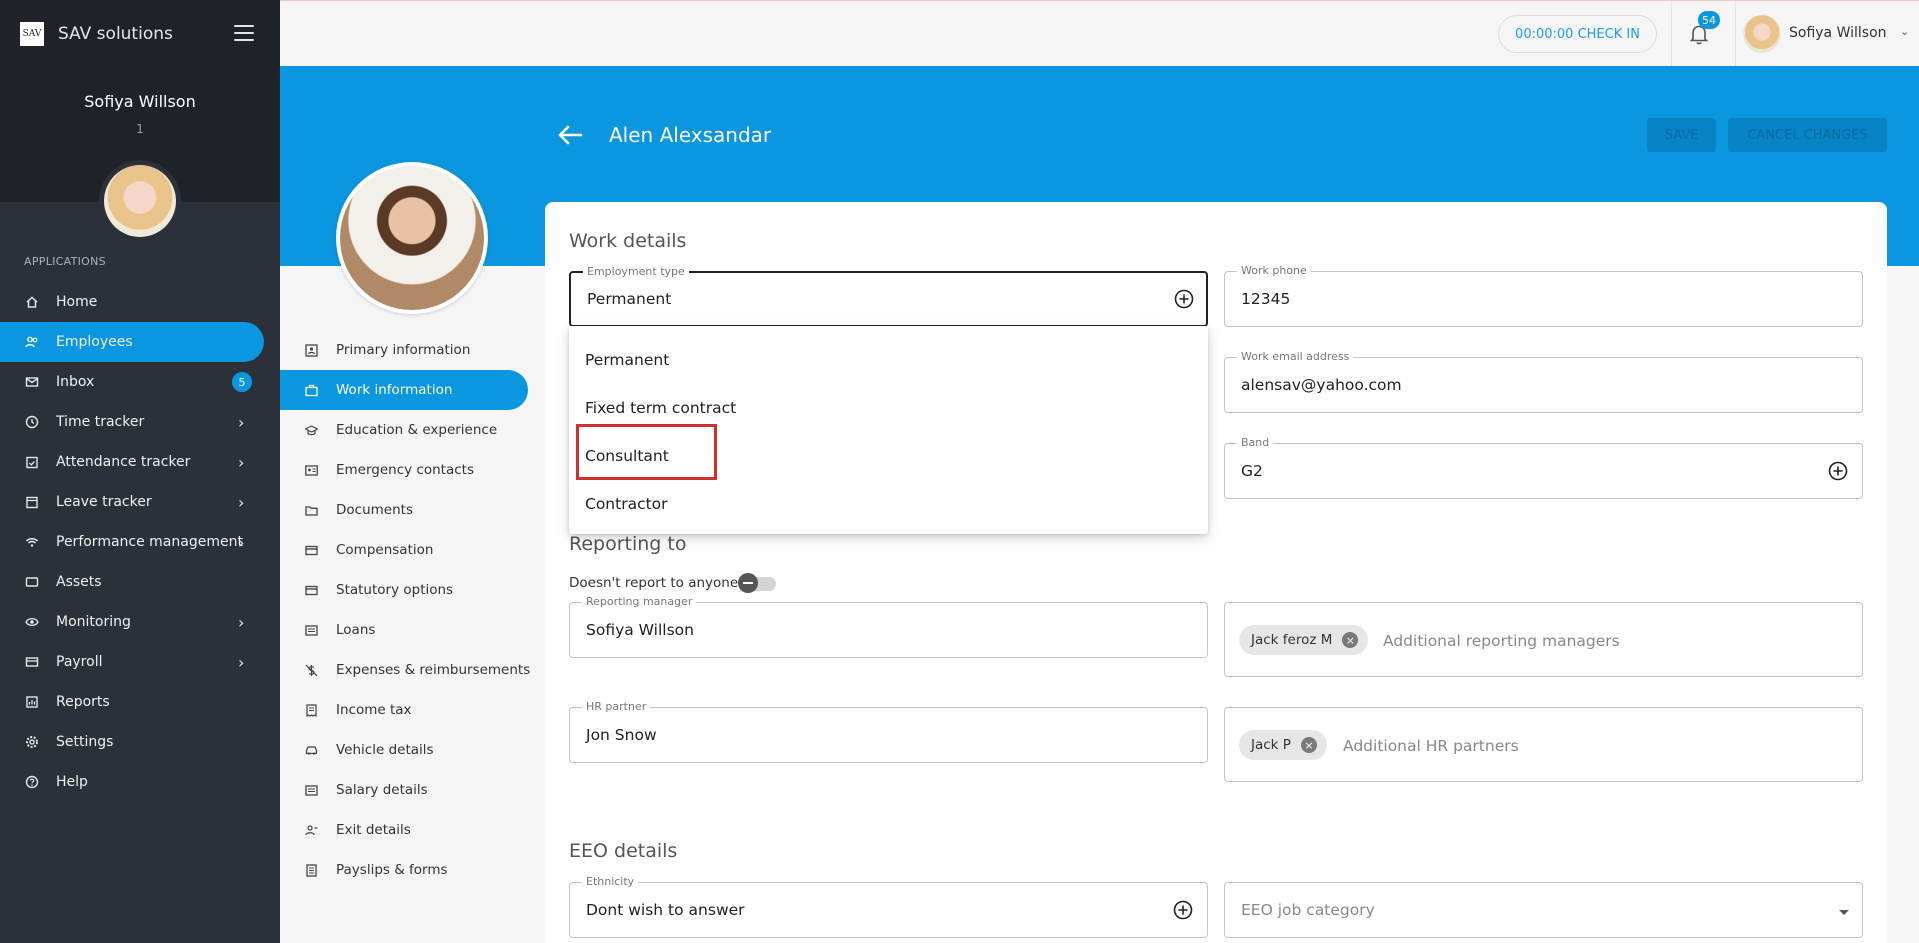 This screenshot has height=943, width=1919. I want to click on reporting-manager-field: Reporting manager Sofiya Willson, so click(888, 626).